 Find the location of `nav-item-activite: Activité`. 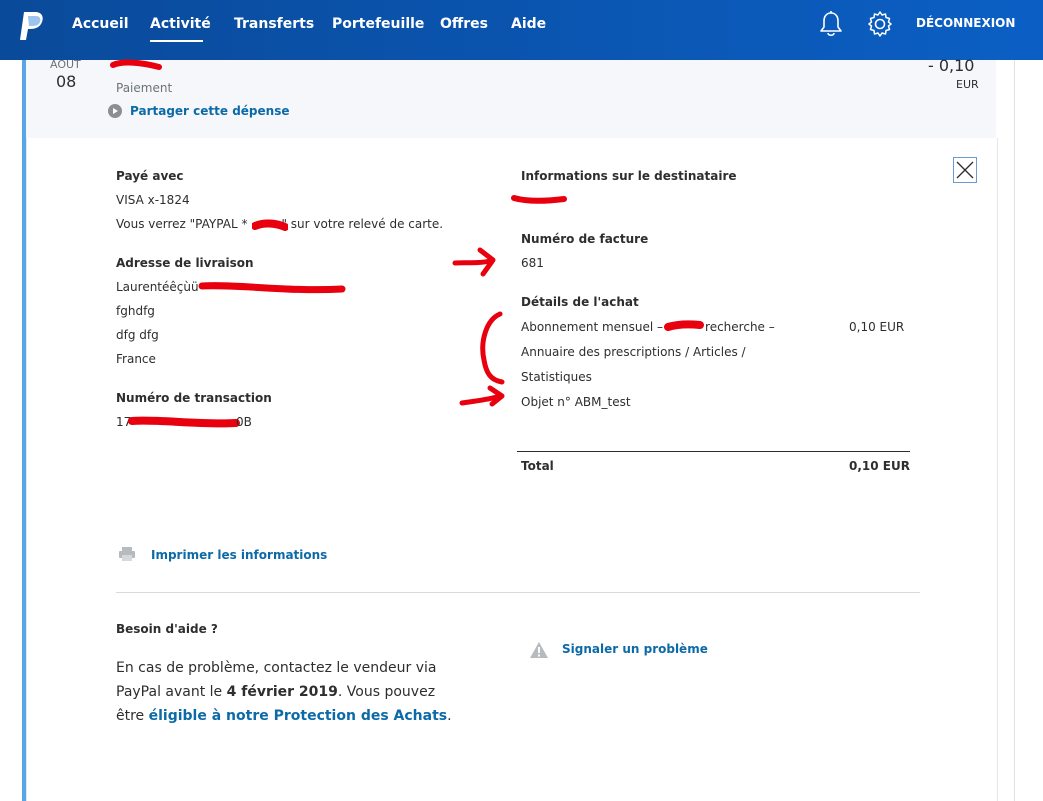

nav-item-activite: Activité is located at coordinates (180, 24).